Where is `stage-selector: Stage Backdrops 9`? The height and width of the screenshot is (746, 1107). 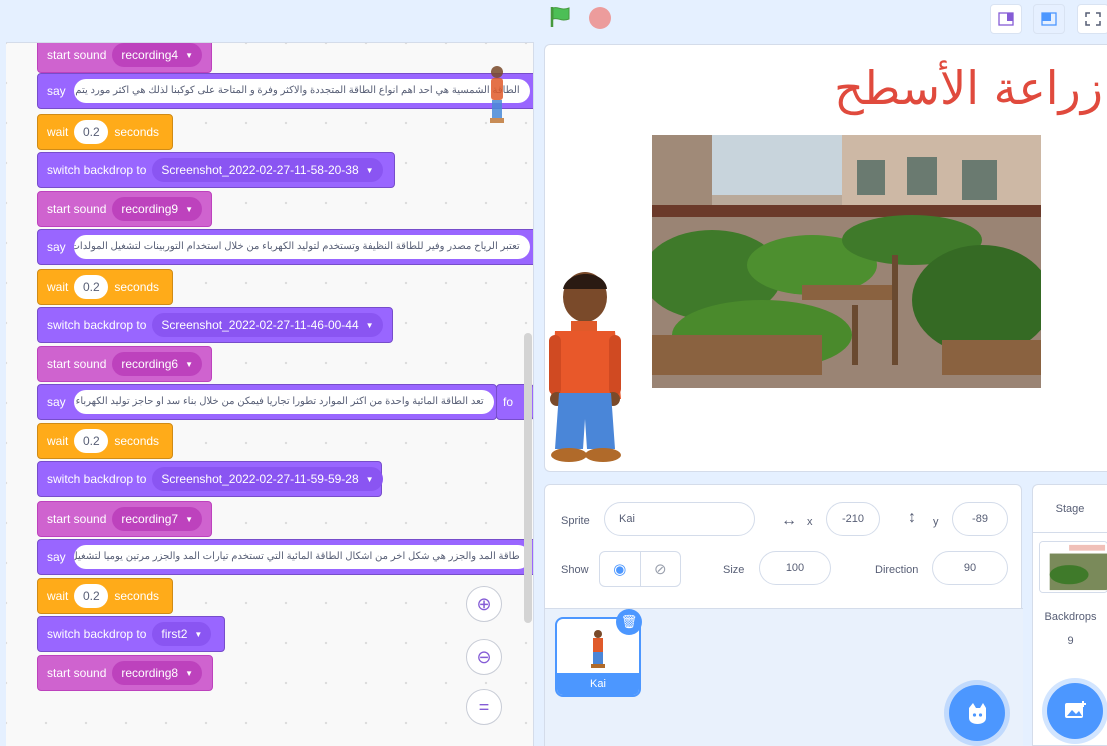 stage-selector: Stage Backdrops 9 is located at coordinates (1069, 615).